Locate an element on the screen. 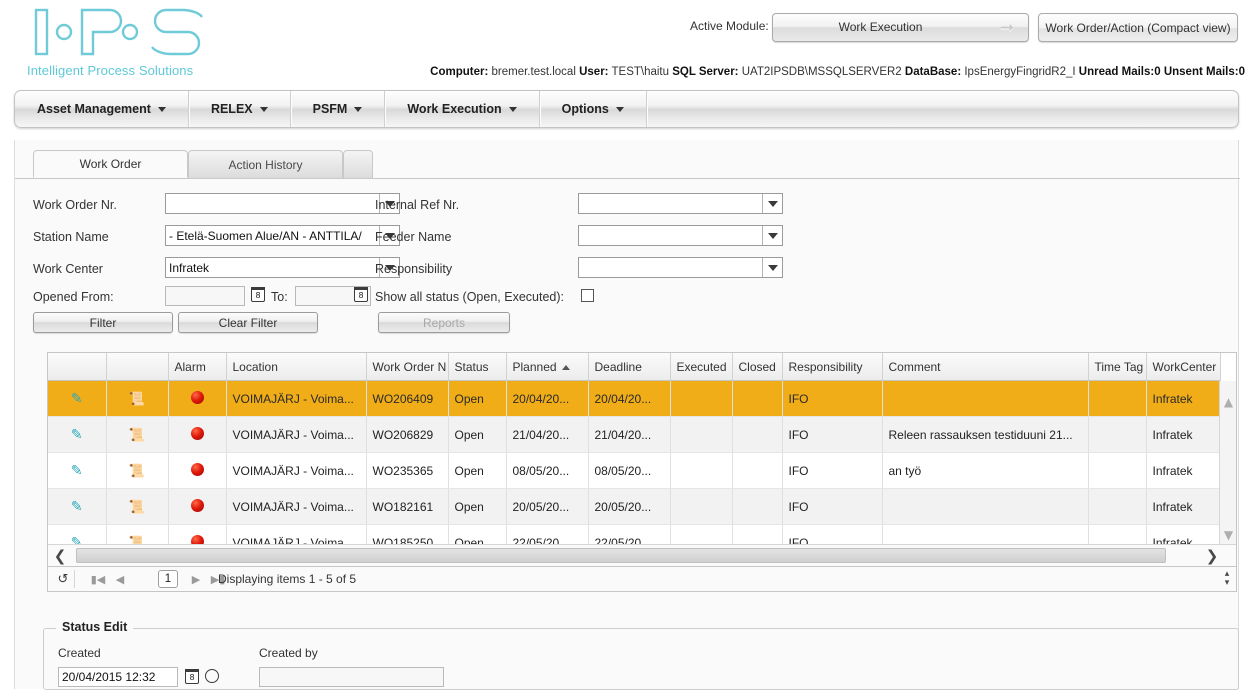 This screenshot has width=1253, height=690. horizontal-scroll-thumb is located at coordinates (621, 555).